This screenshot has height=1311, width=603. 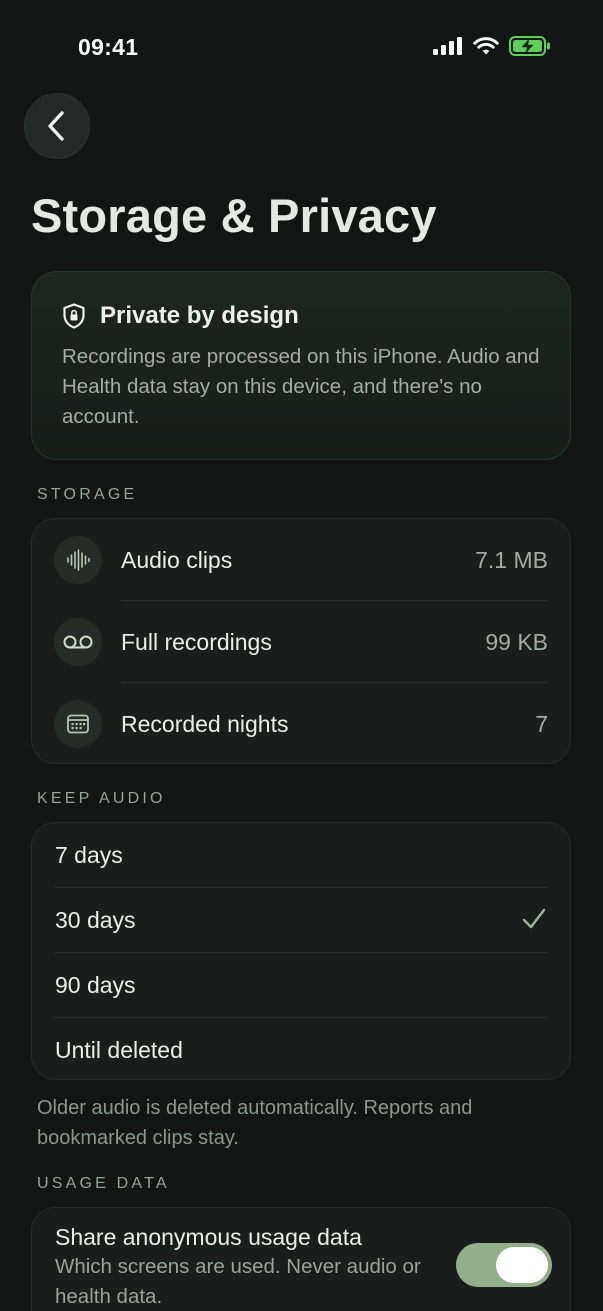 What do you see at coordinates (95, 920) in the screenshot?
I see `option-label: 30 days` at bounding box center [95, 920].